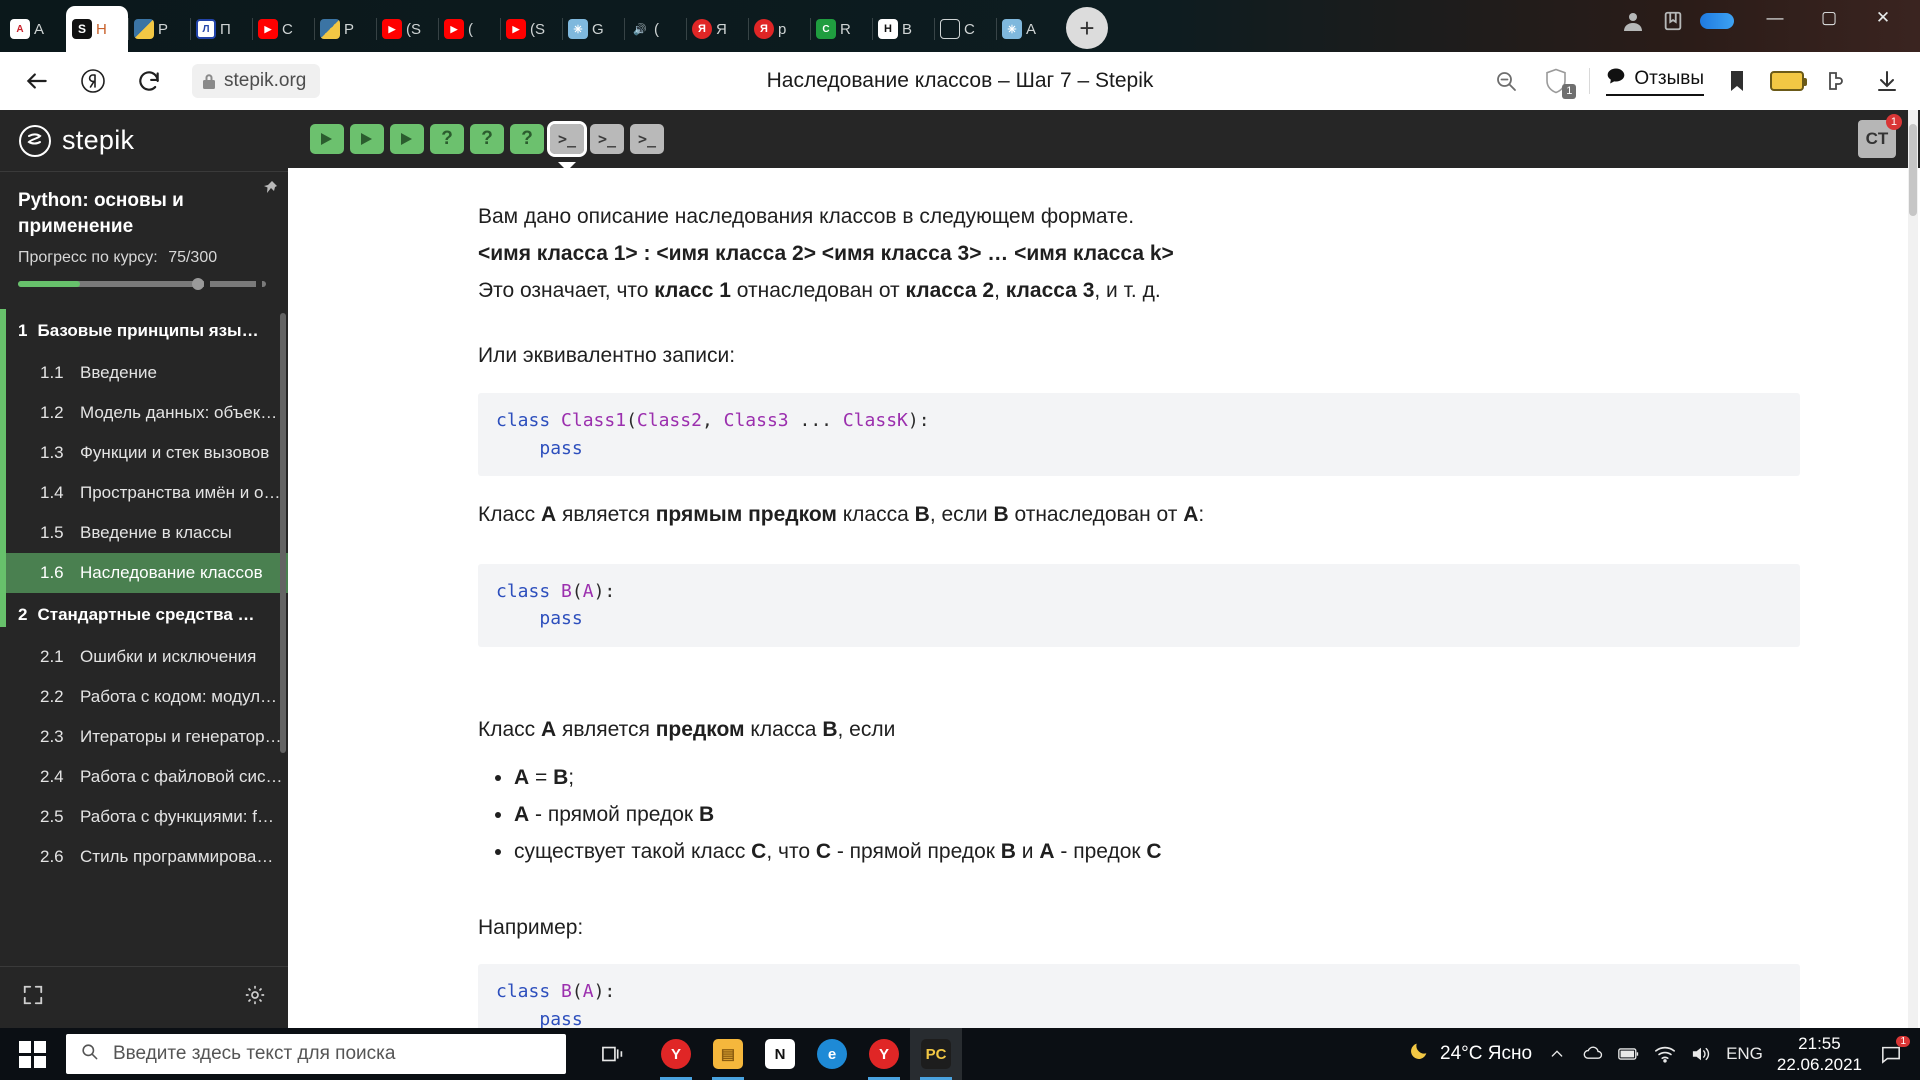  I want to click on profile-icon, so click(1633, 21).